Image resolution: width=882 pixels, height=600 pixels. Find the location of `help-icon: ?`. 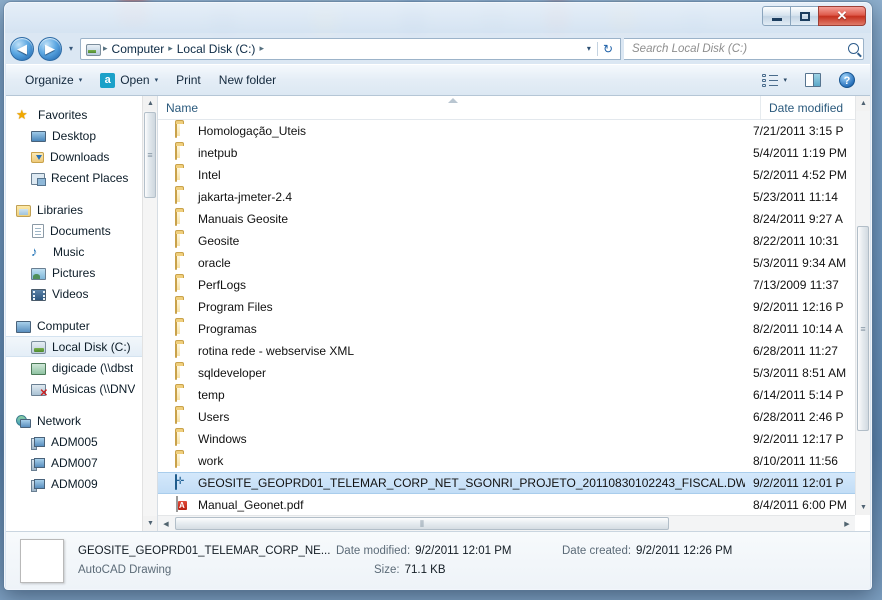

help-icon: ? is located at coordinates (847, 80).